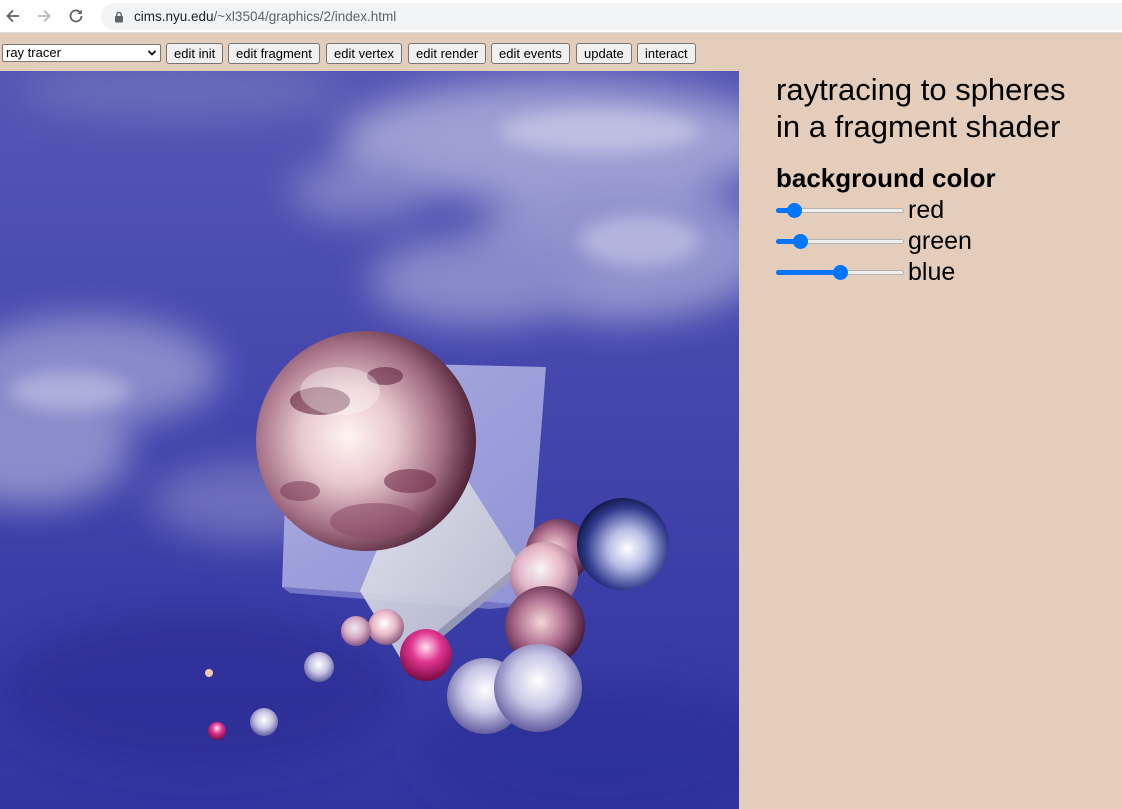 This screenshot has width=1122, height=809. Describe the element at coordinates (840, 210) in the screenshot. I see `red-slider` at that location.